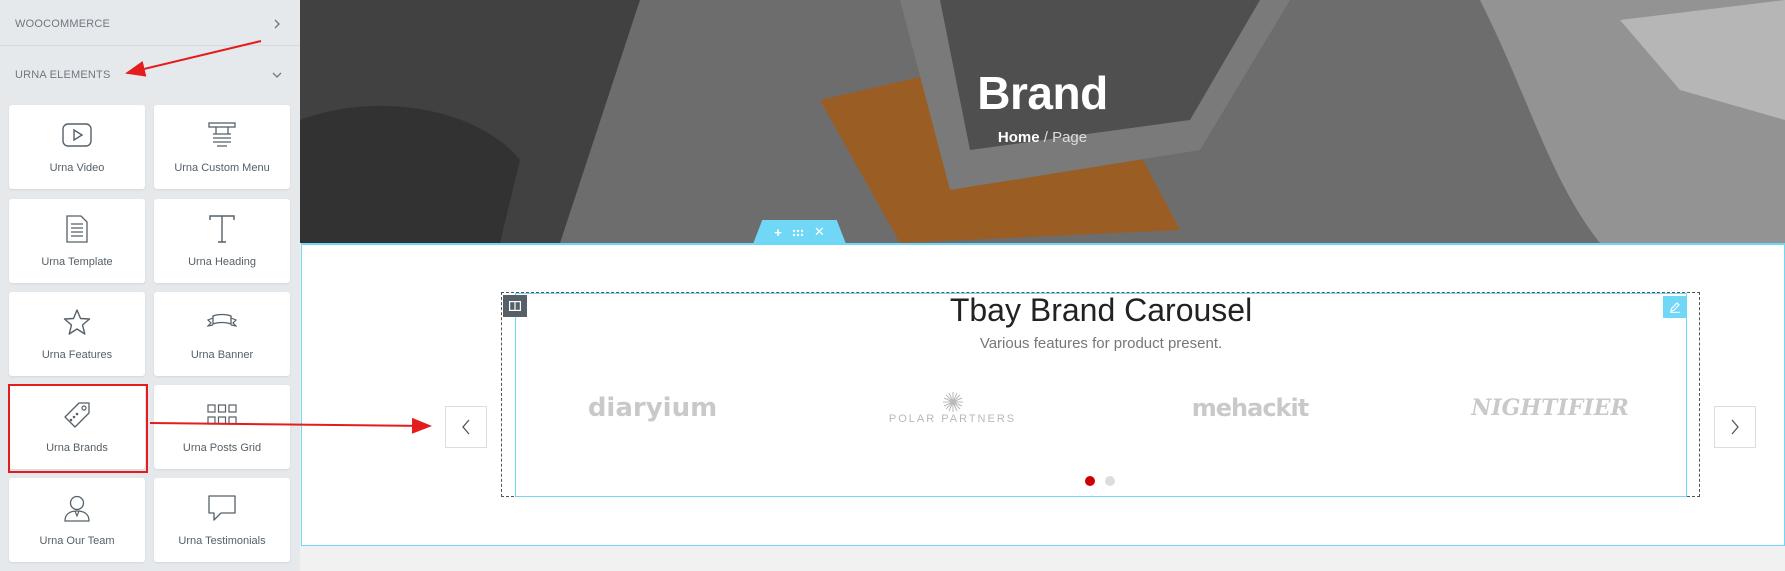  What do you see at coordinates (150, 24) in the screenshot?
I see `category-woocommerce: WOOCOMMERCE` at bounding box center [150, 24].